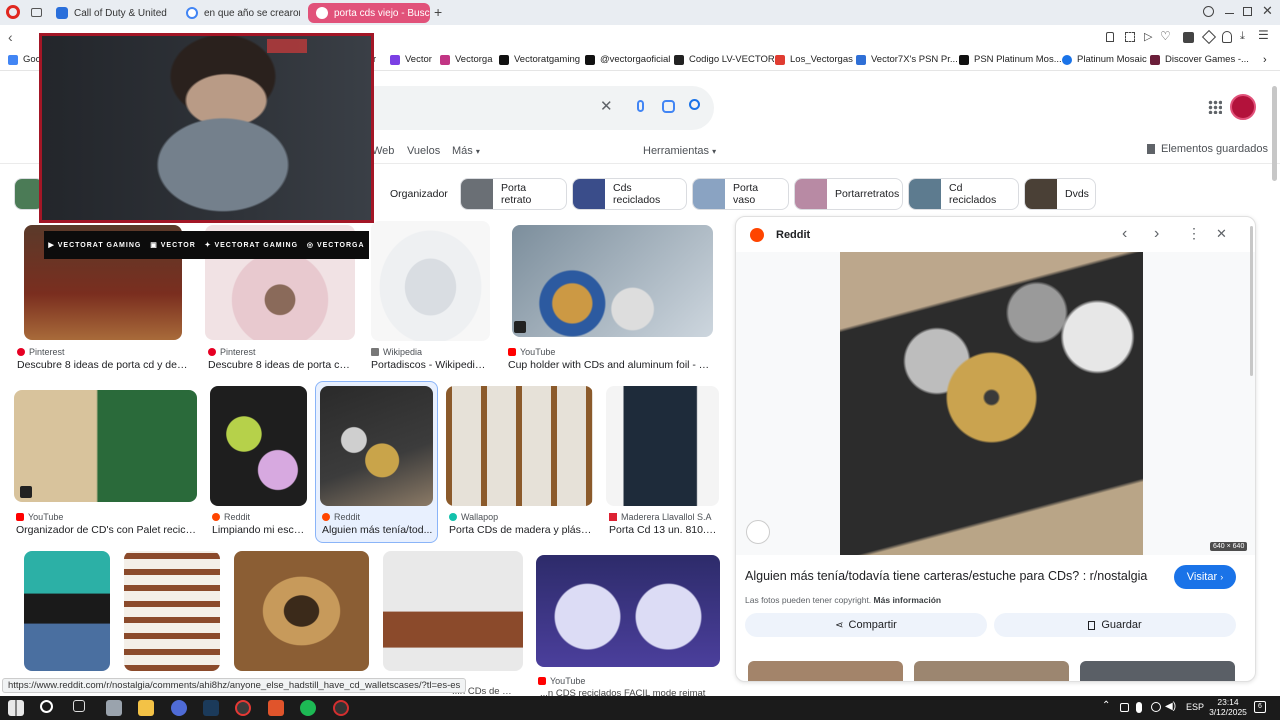 This screenshot has width=1280, height=720. What do you see at coordinates (1265, 60) in the screenshot?
I see `bookmarks-overflow-icon: ›` at bounding box center [1265, 60].